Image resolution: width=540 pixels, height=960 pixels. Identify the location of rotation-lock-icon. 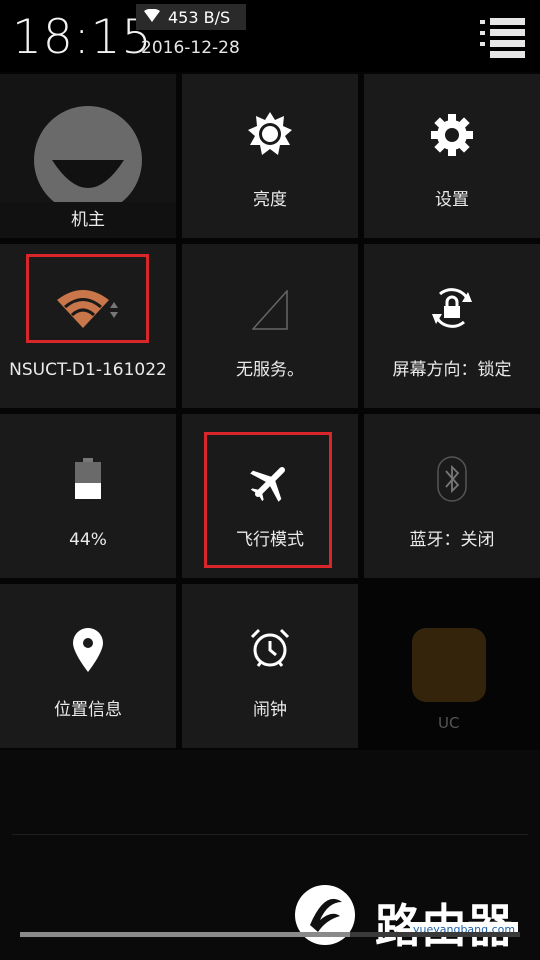
(452, 310).